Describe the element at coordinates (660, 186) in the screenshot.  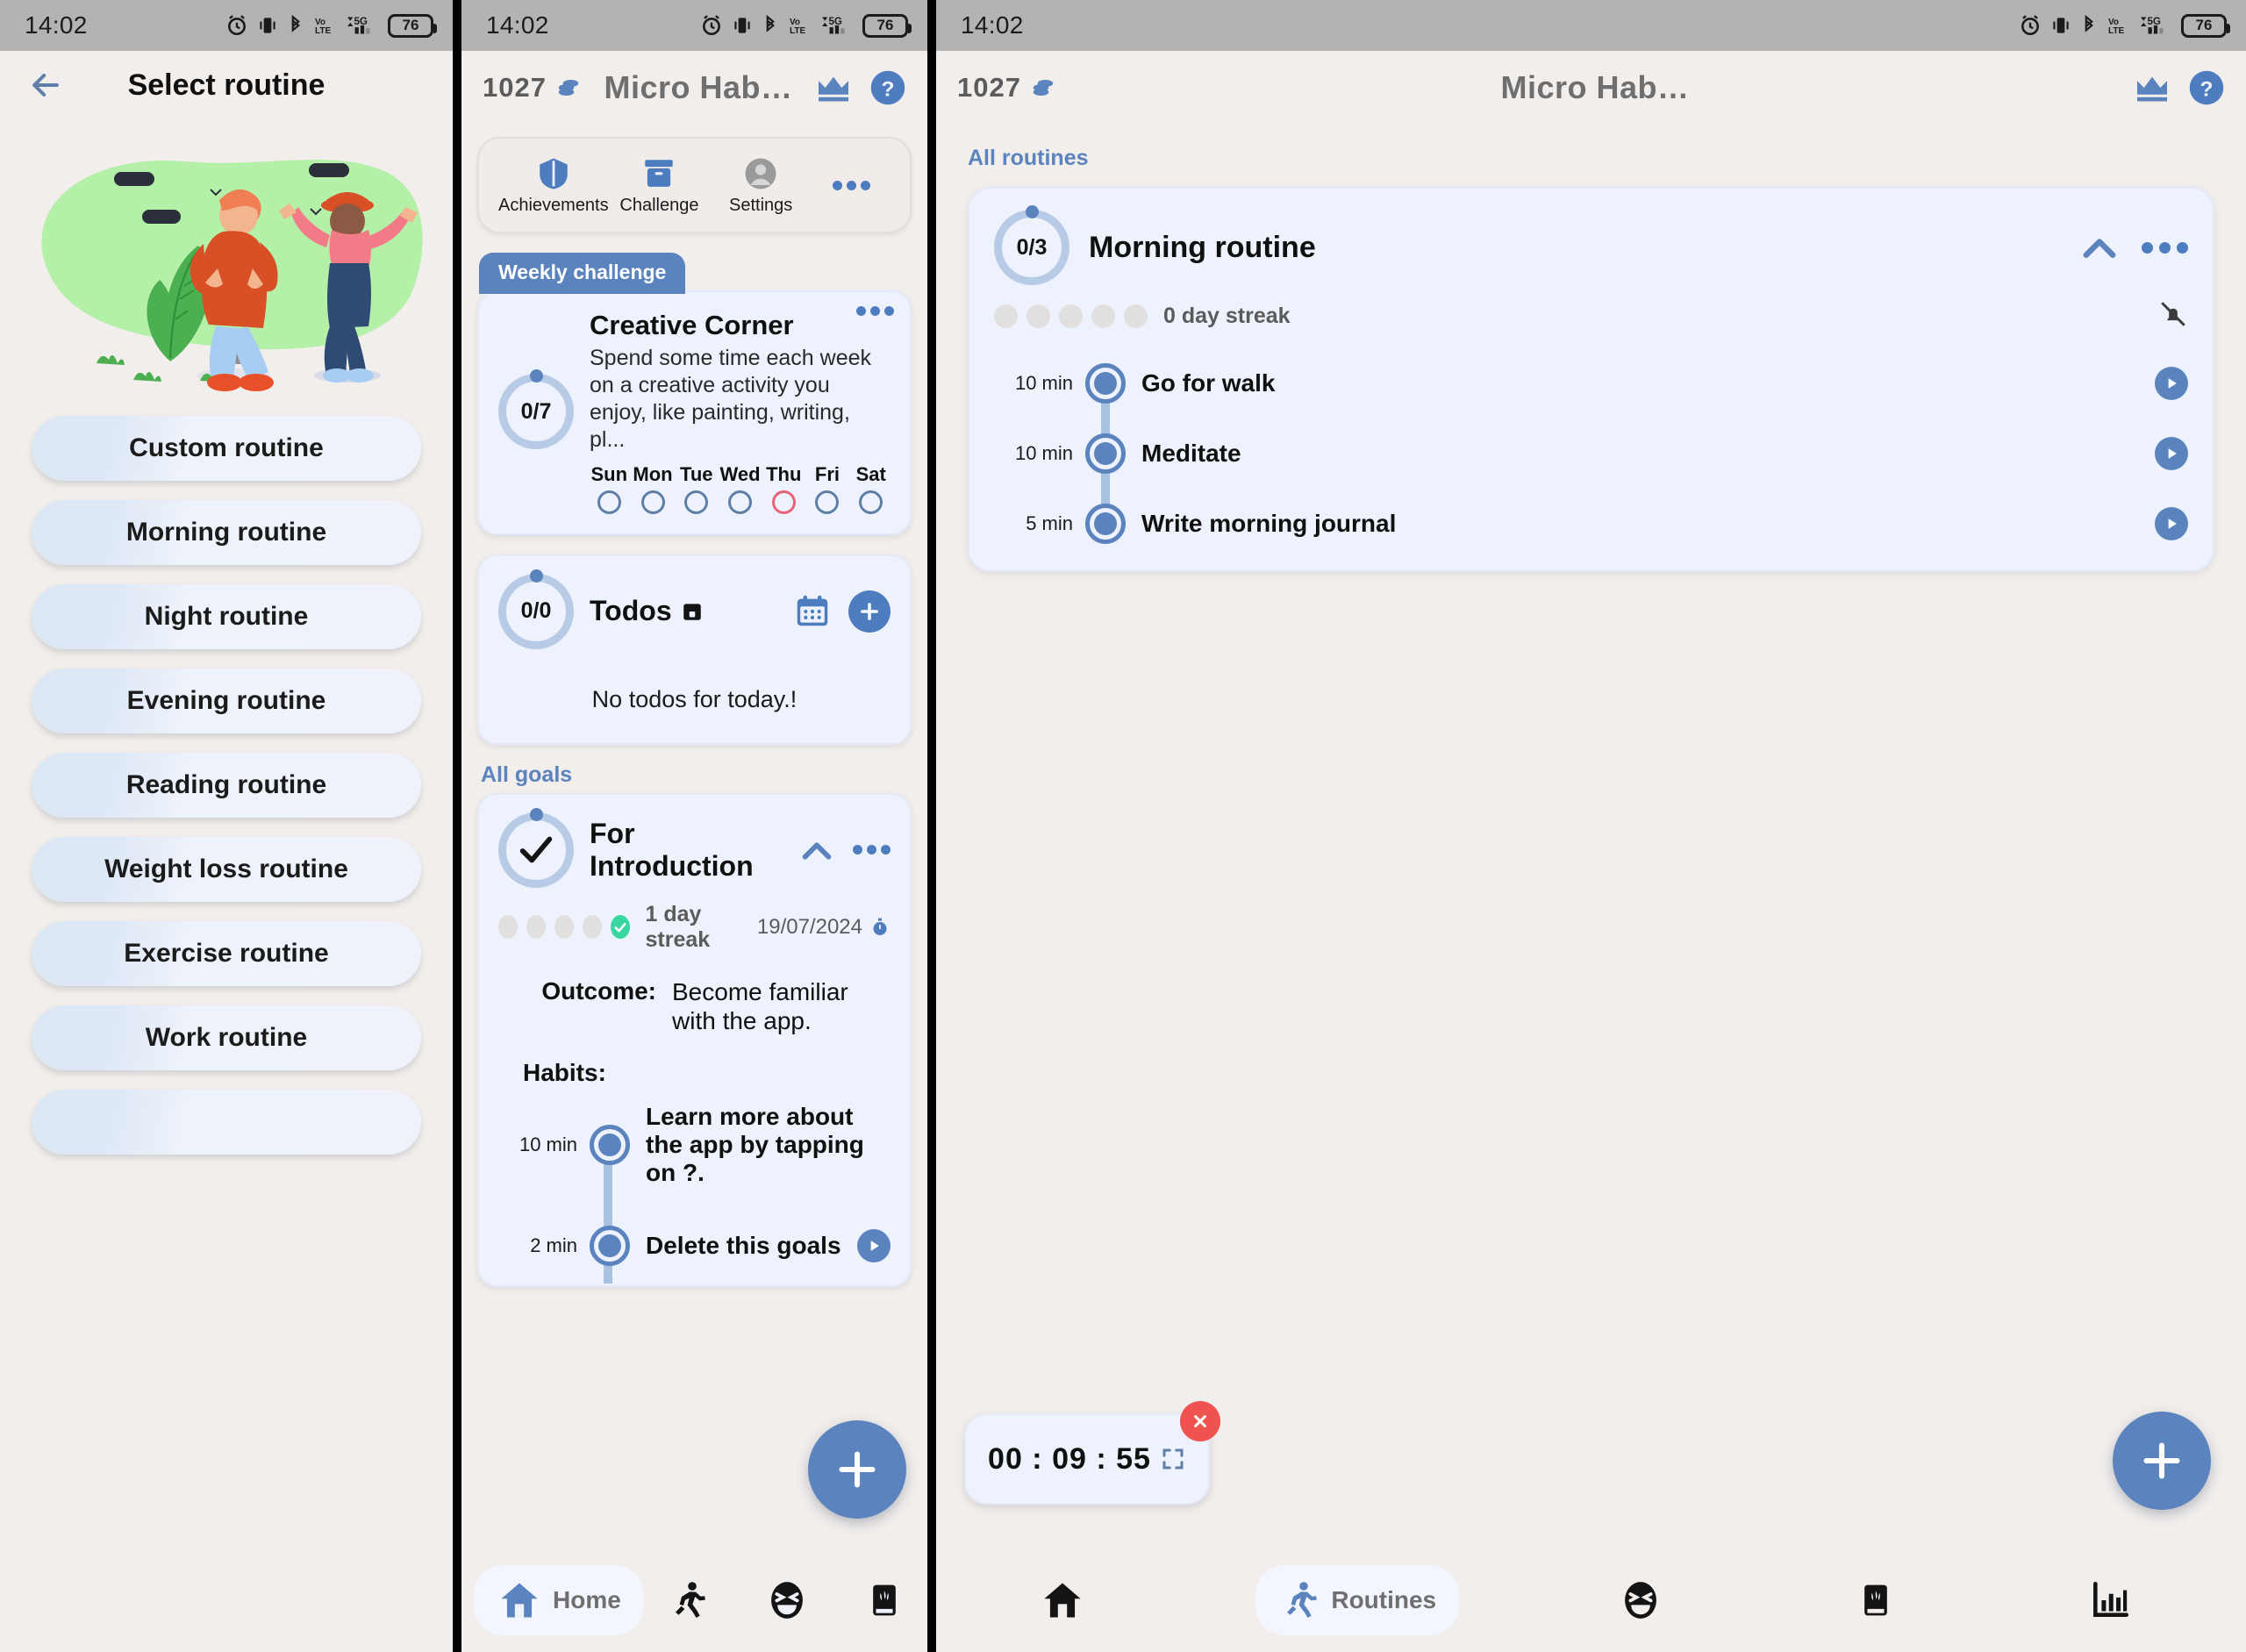
I see `action-challenge: Challenge` at that location.